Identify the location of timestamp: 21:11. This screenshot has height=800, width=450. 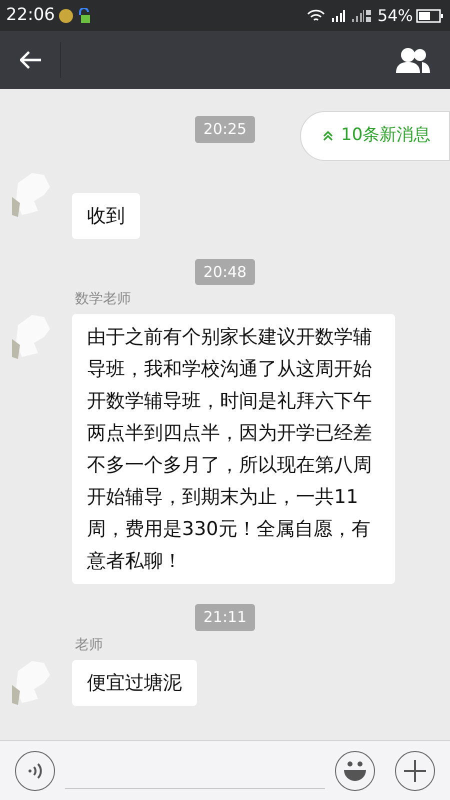
(225, 617).